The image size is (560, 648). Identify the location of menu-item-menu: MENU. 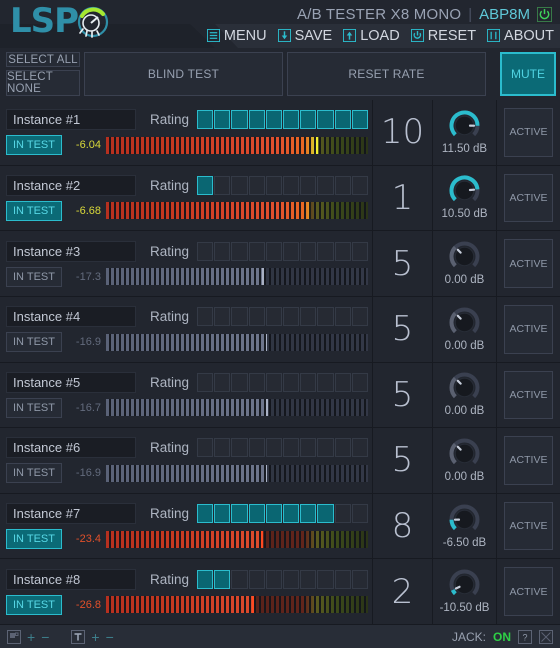
(236, 36).